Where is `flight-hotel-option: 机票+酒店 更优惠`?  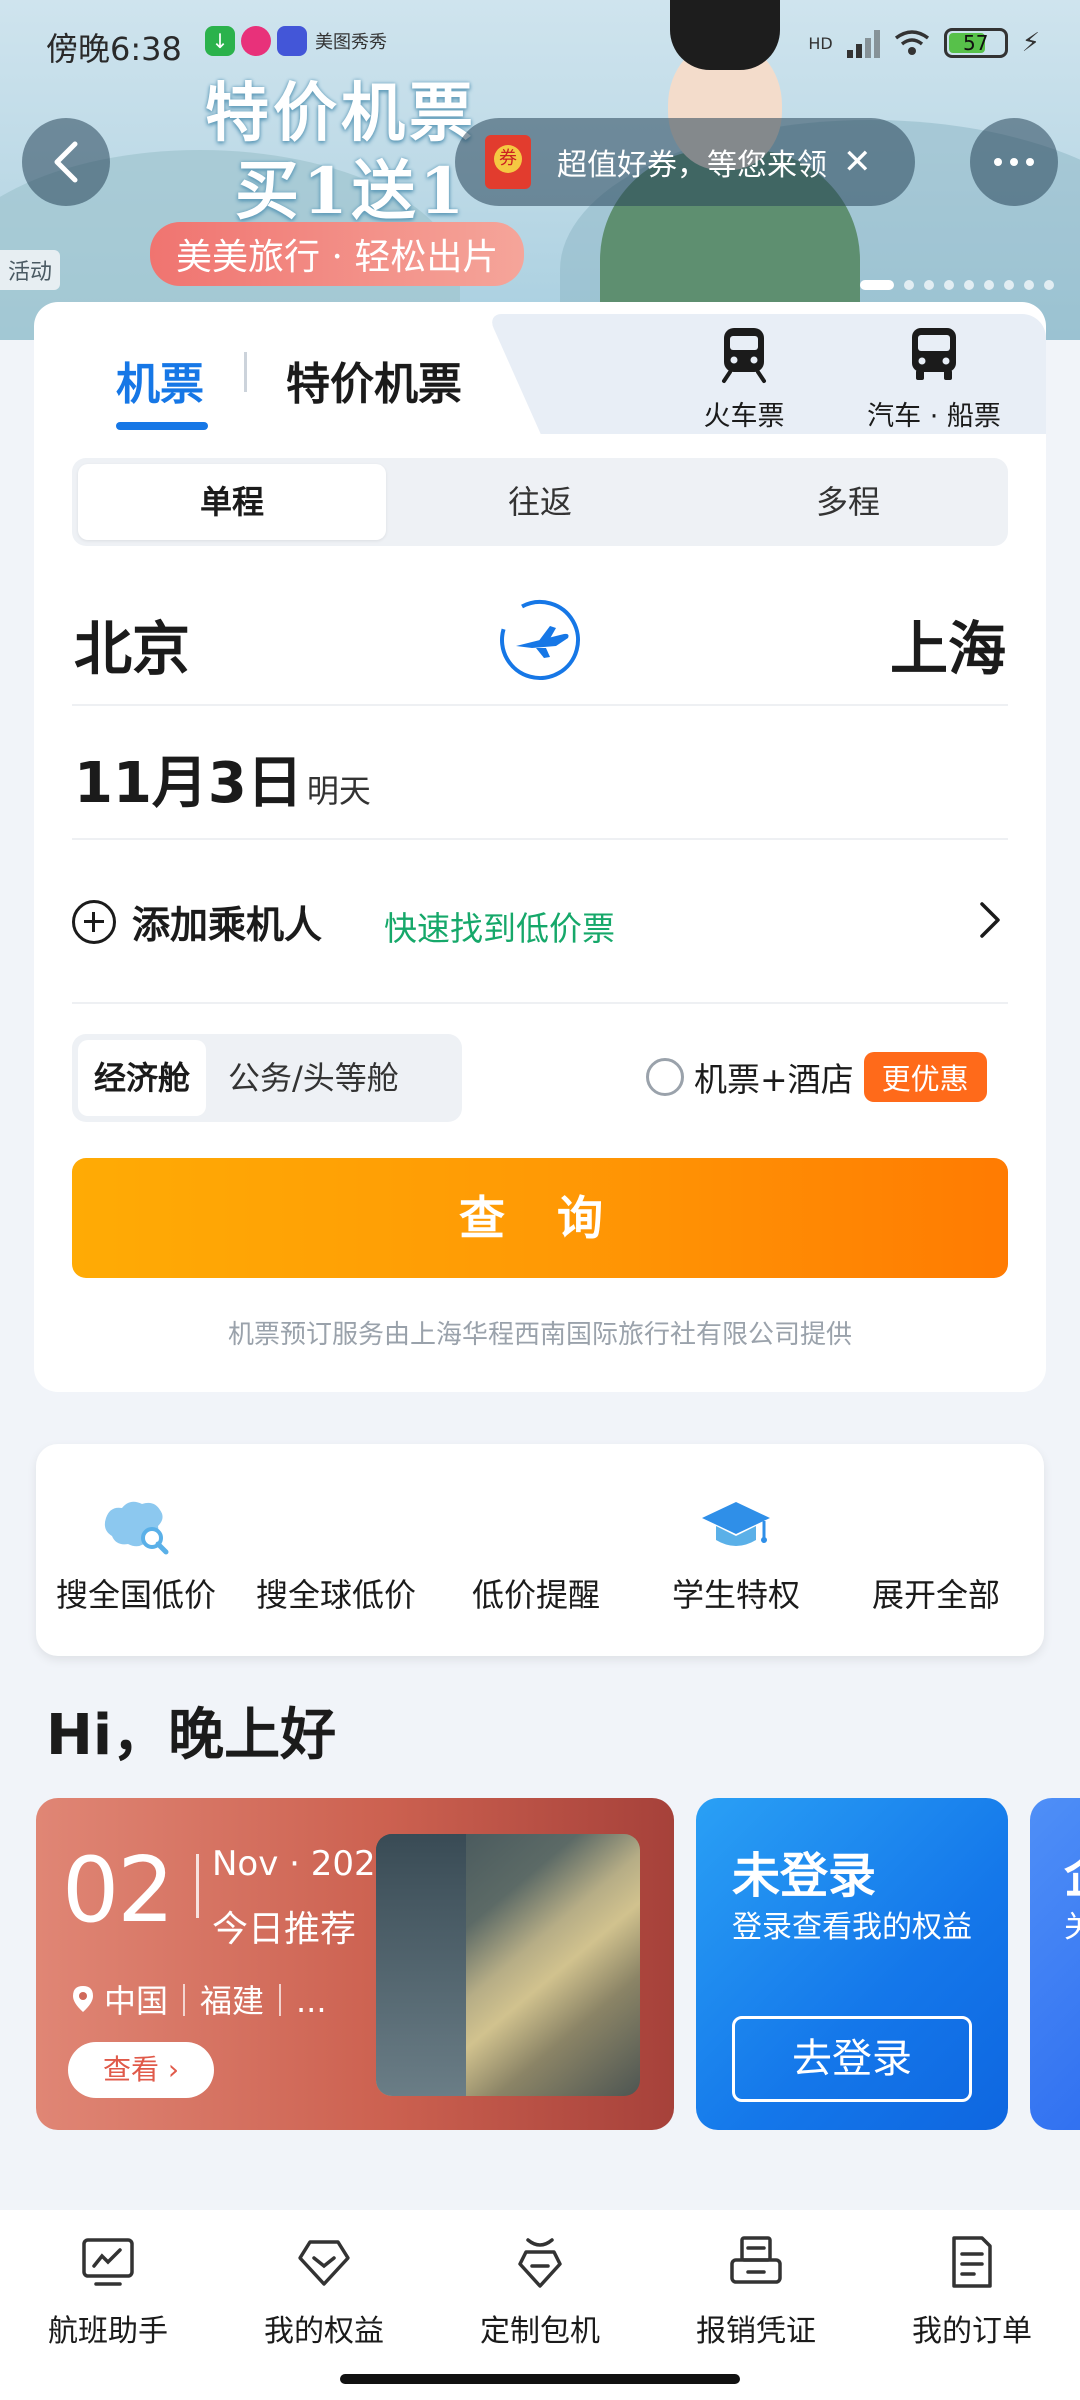
flight-hotel-option: 机票+酒店 更优惠 is located at coordinates (816, 1077).